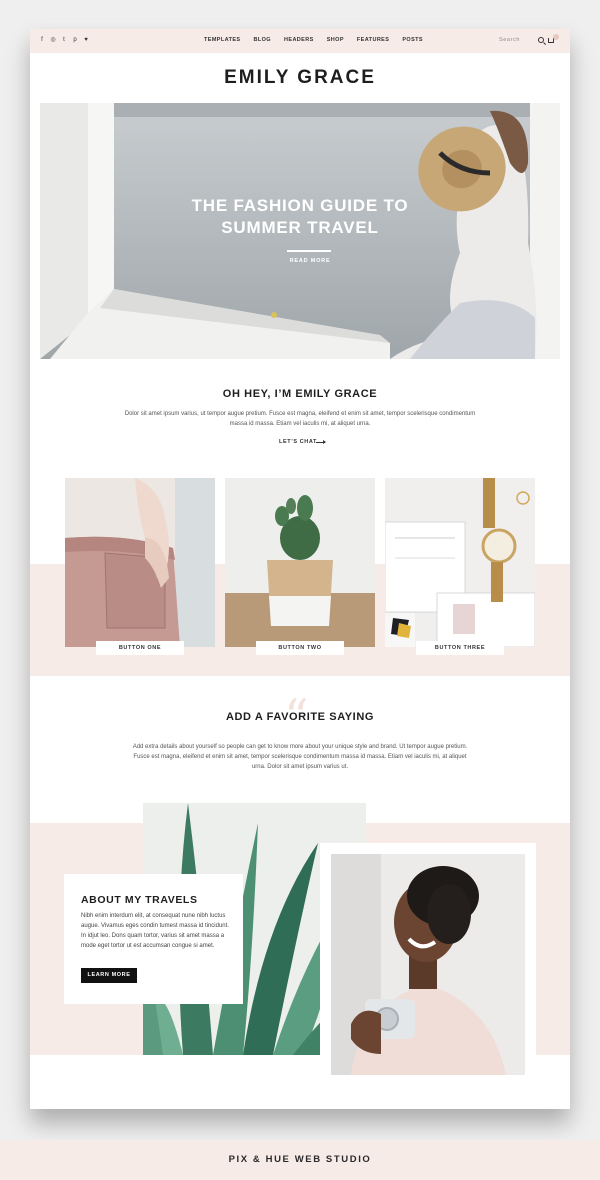 This screenshot has height=1180, width=600. I want to click on saying-title: ADD A FAVORITE SAYING, so click(300, 717).